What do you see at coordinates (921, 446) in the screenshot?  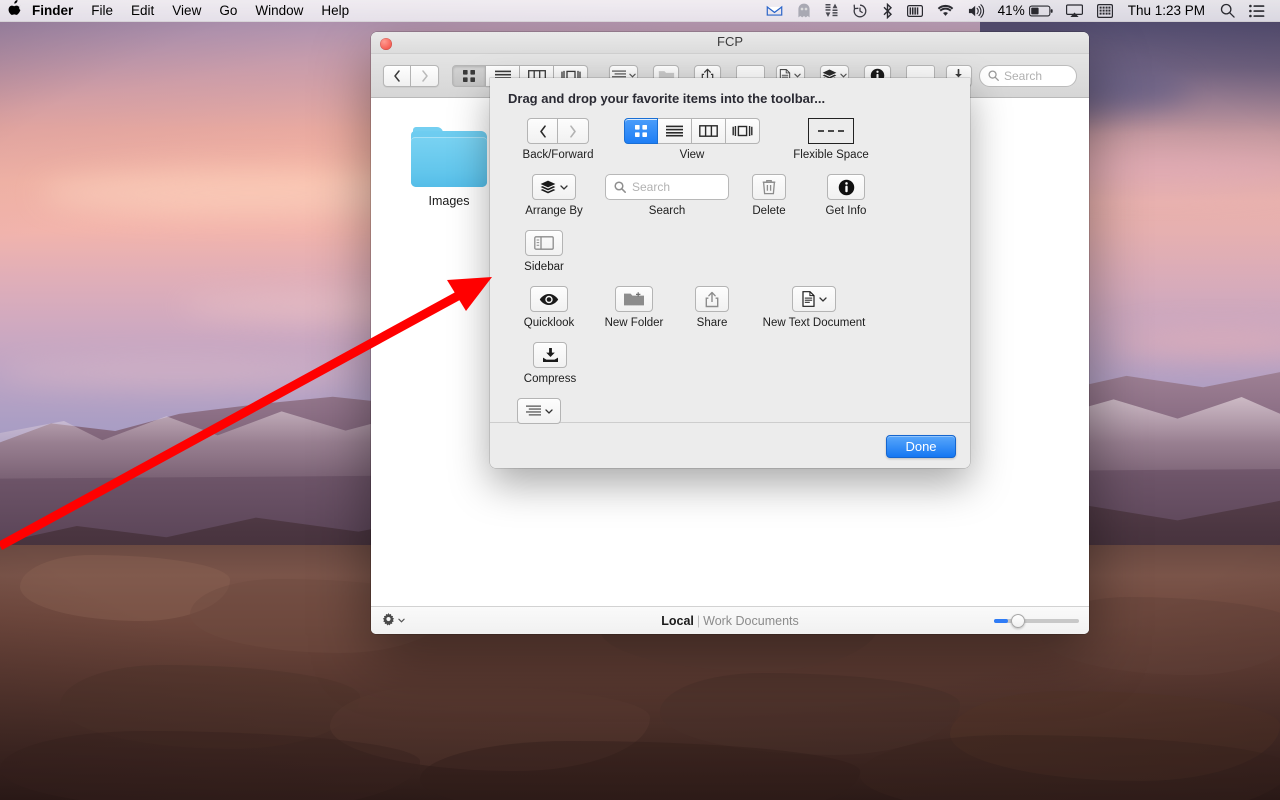 I see `done-button: Done` at bounding box center [921, 446].